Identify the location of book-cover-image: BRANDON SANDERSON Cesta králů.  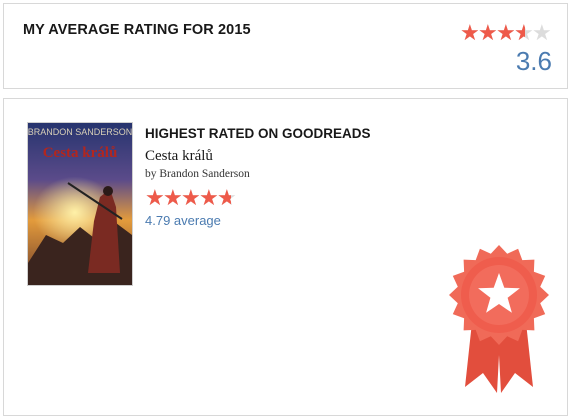
(80, 204).